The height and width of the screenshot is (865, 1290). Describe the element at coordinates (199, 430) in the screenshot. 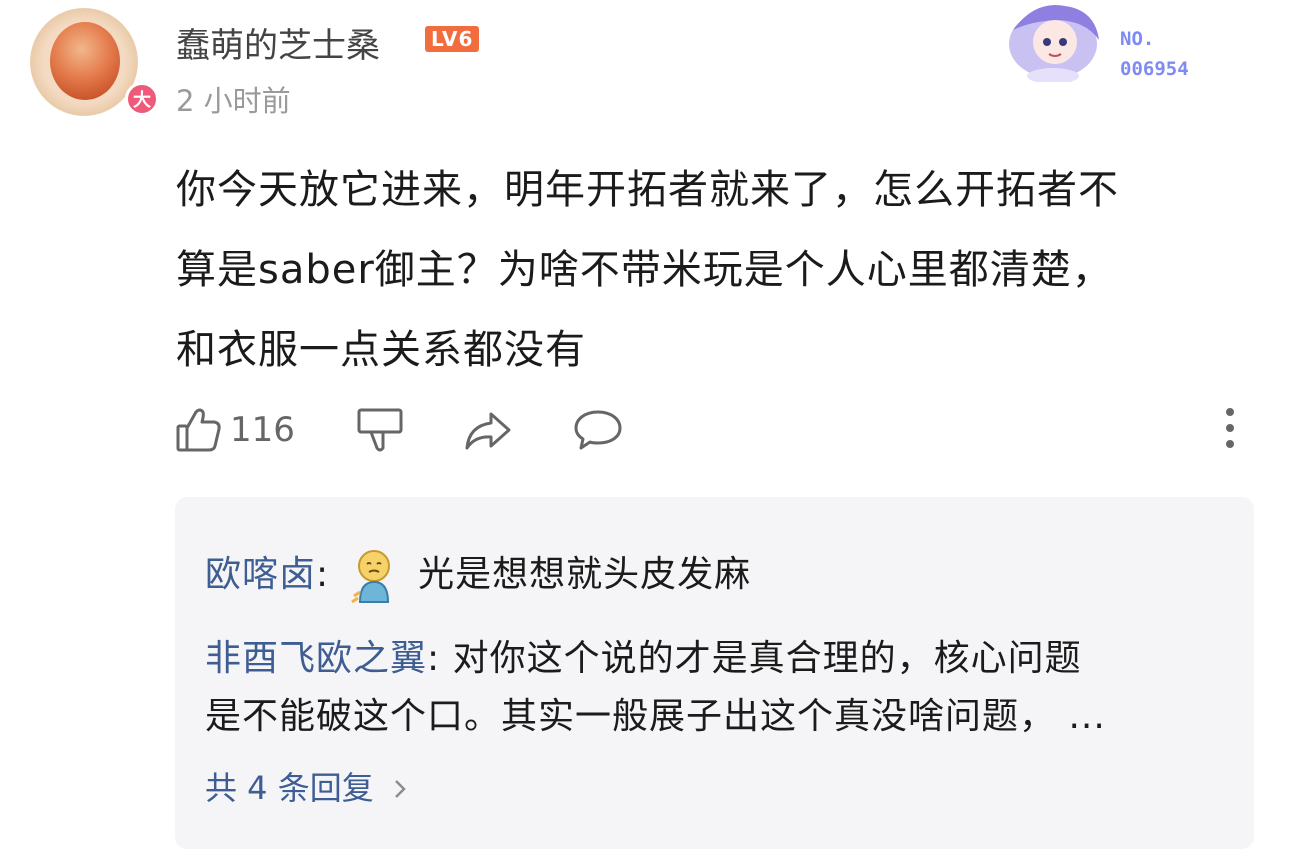

I see `thumbs-up-icon` at that location.